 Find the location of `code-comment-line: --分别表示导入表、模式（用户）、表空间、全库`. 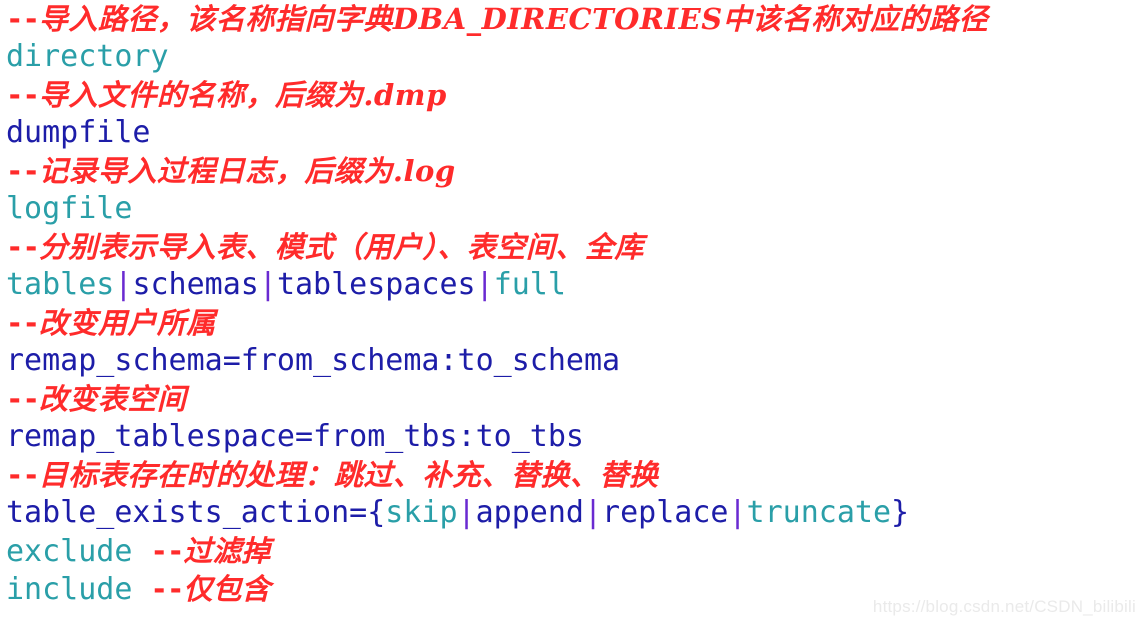

code-comment-line: --分别表示导入表、模式（用户）、表空间、全库 is located at coordinates (572, 247).